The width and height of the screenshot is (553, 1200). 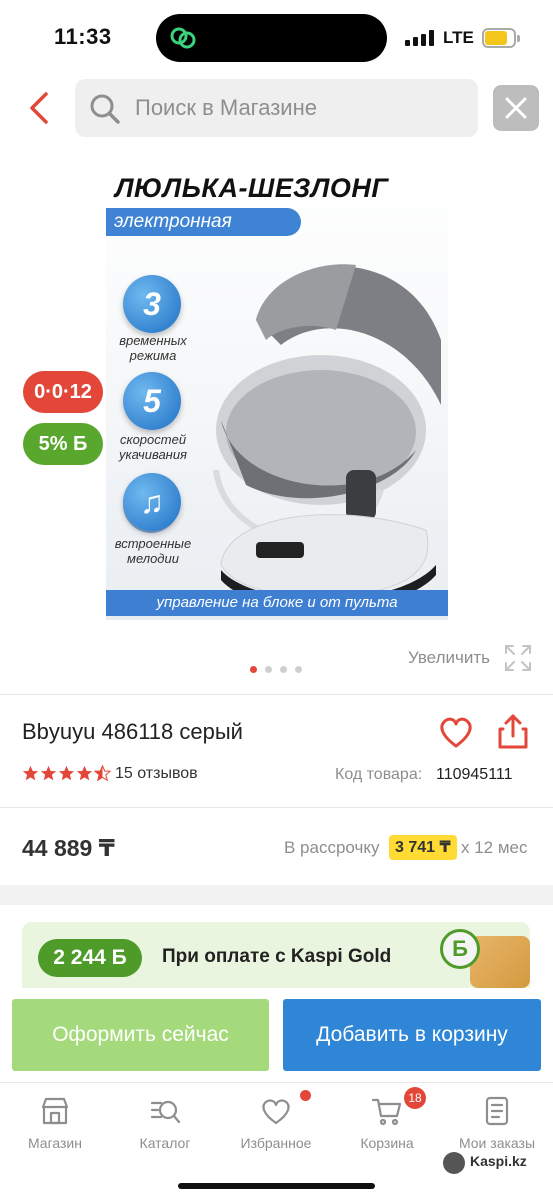 What do you see at coordinates (132, 731) in the screenshot?
I see `product-title: Bbyuyu 486118 серый` at bounding box center [132, 731].